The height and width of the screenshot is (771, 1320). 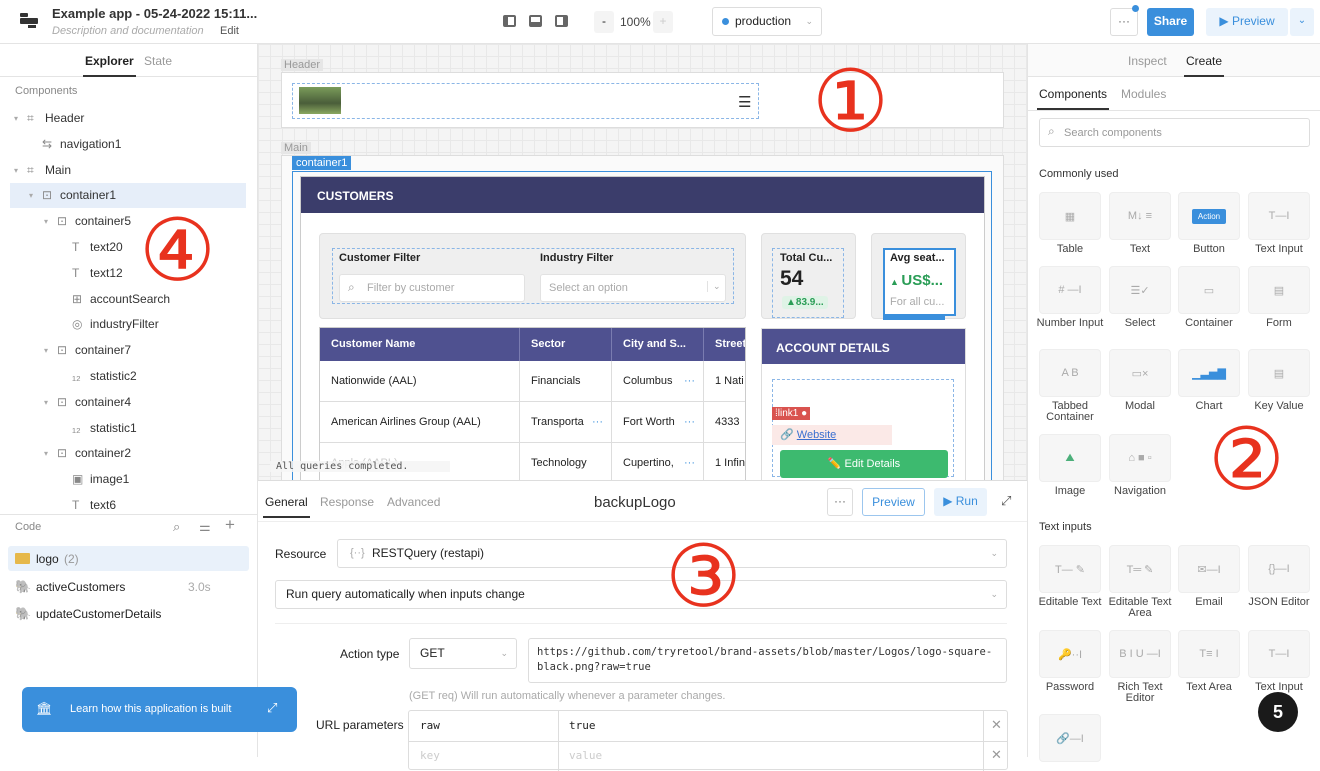 I want to click on code-item-logo-folder: logo (2), so click(x=128, y=558).